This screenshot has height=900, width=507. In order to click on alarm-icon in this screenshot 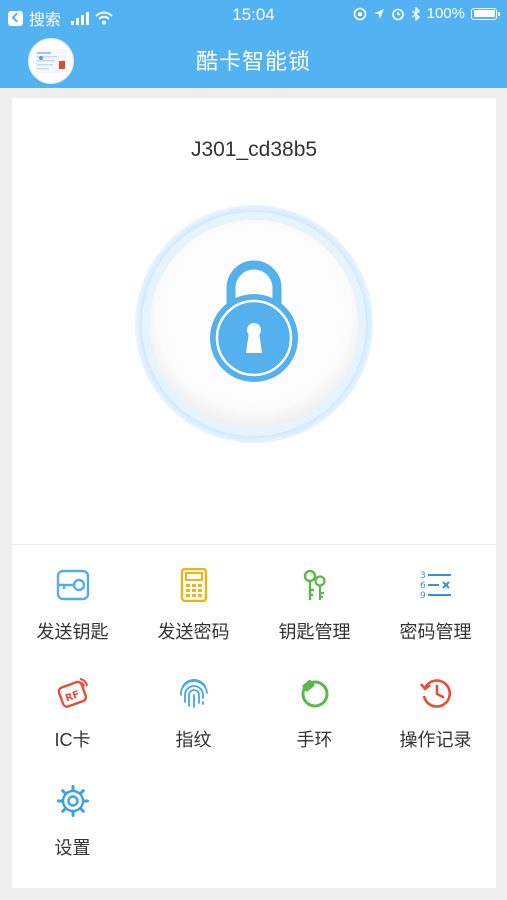, I will do `click(397, 14)`.